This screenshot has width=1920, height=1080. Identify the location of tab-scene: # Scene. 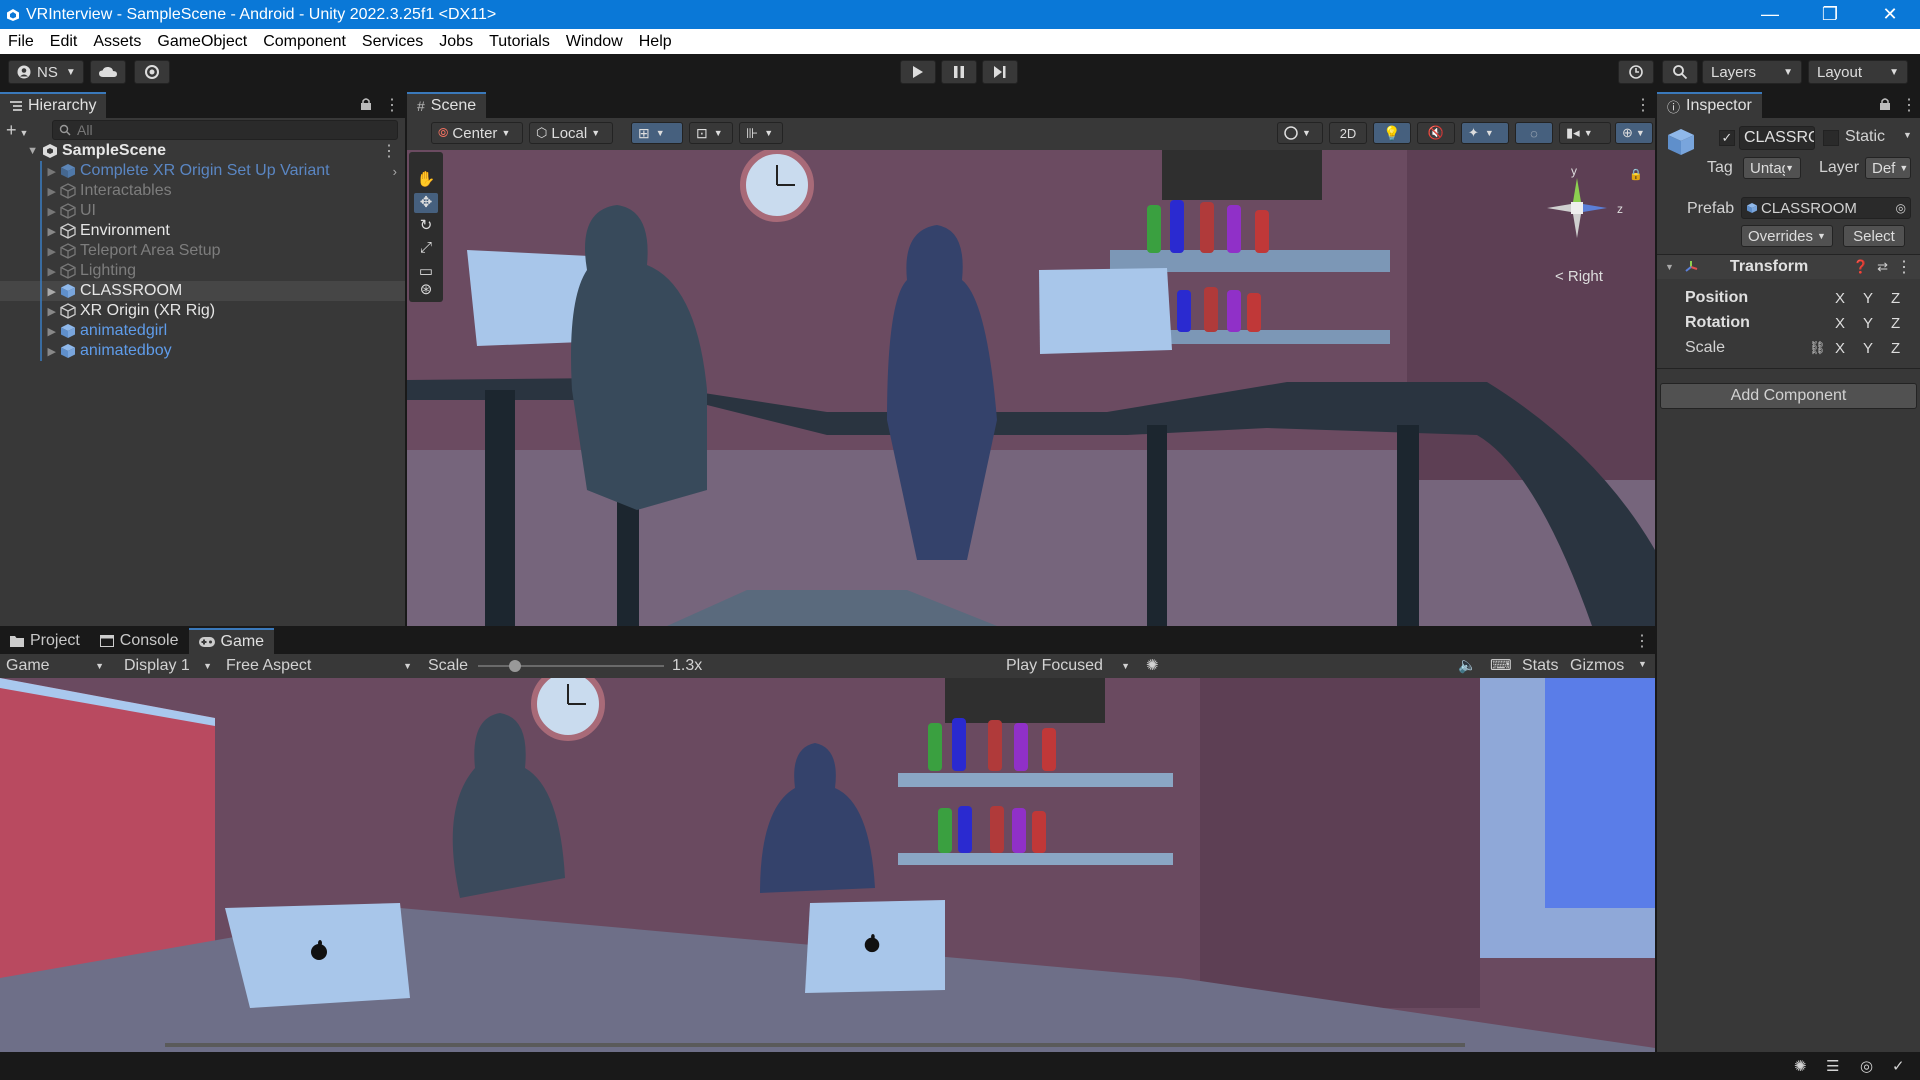
(447, 105).